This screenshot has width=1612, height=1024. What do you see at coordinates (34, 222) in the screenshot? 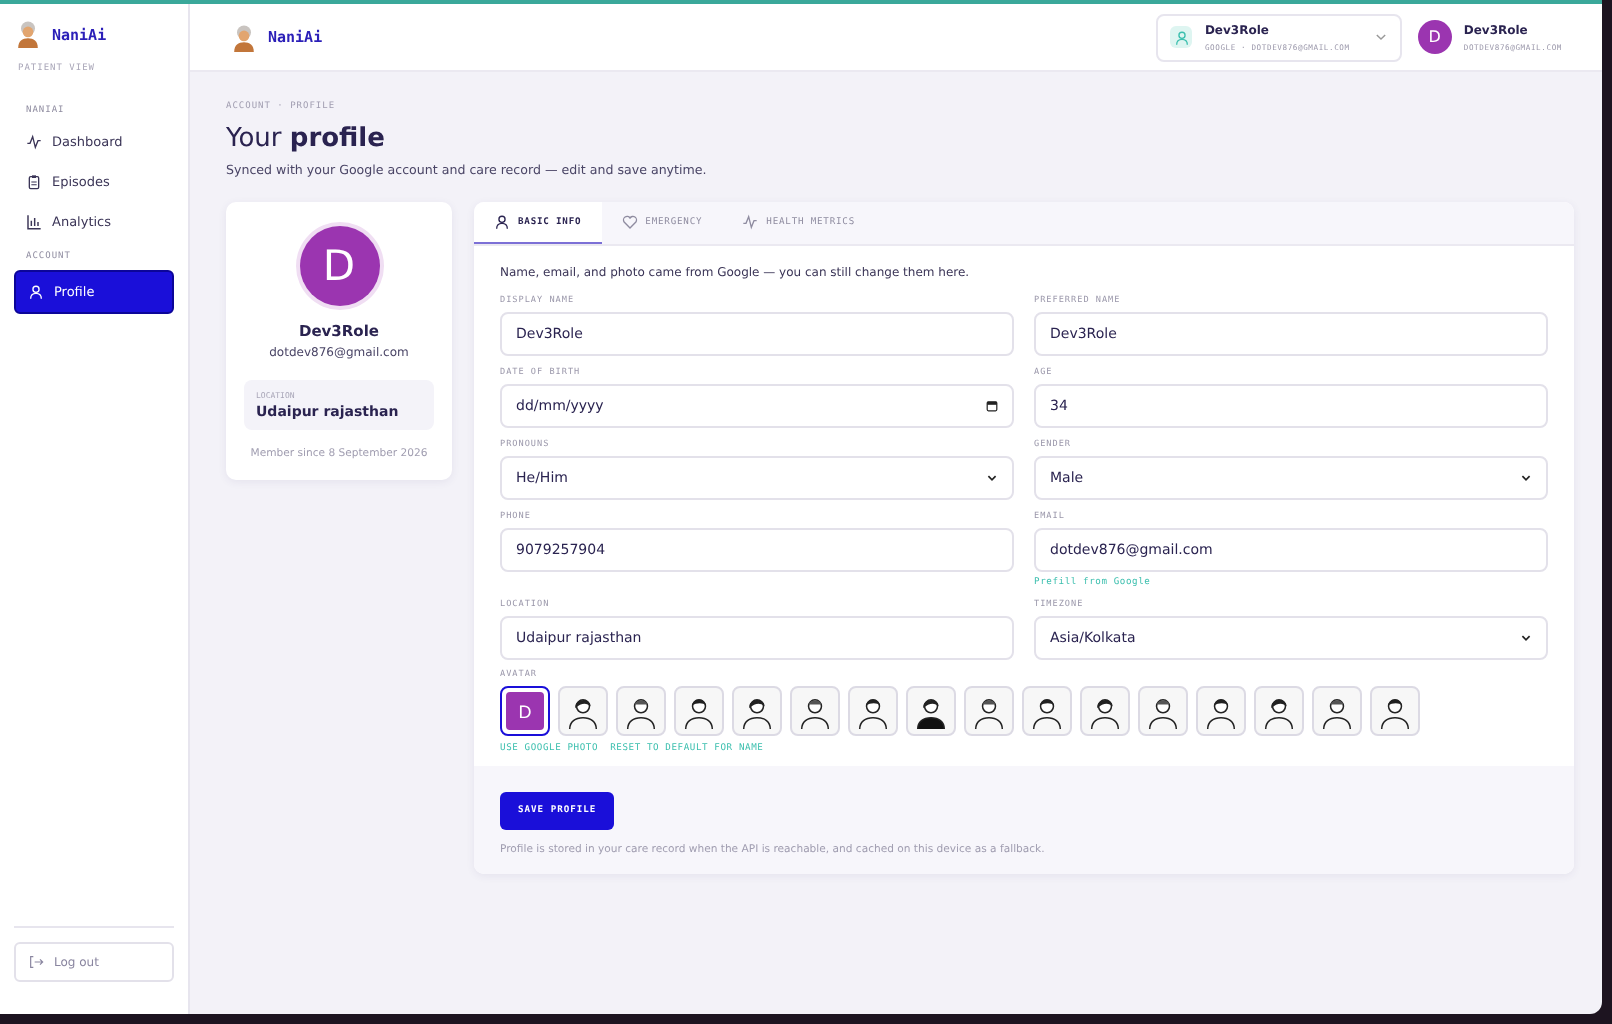
I see `bar-chart-icon` at bounding box center [34, 222].